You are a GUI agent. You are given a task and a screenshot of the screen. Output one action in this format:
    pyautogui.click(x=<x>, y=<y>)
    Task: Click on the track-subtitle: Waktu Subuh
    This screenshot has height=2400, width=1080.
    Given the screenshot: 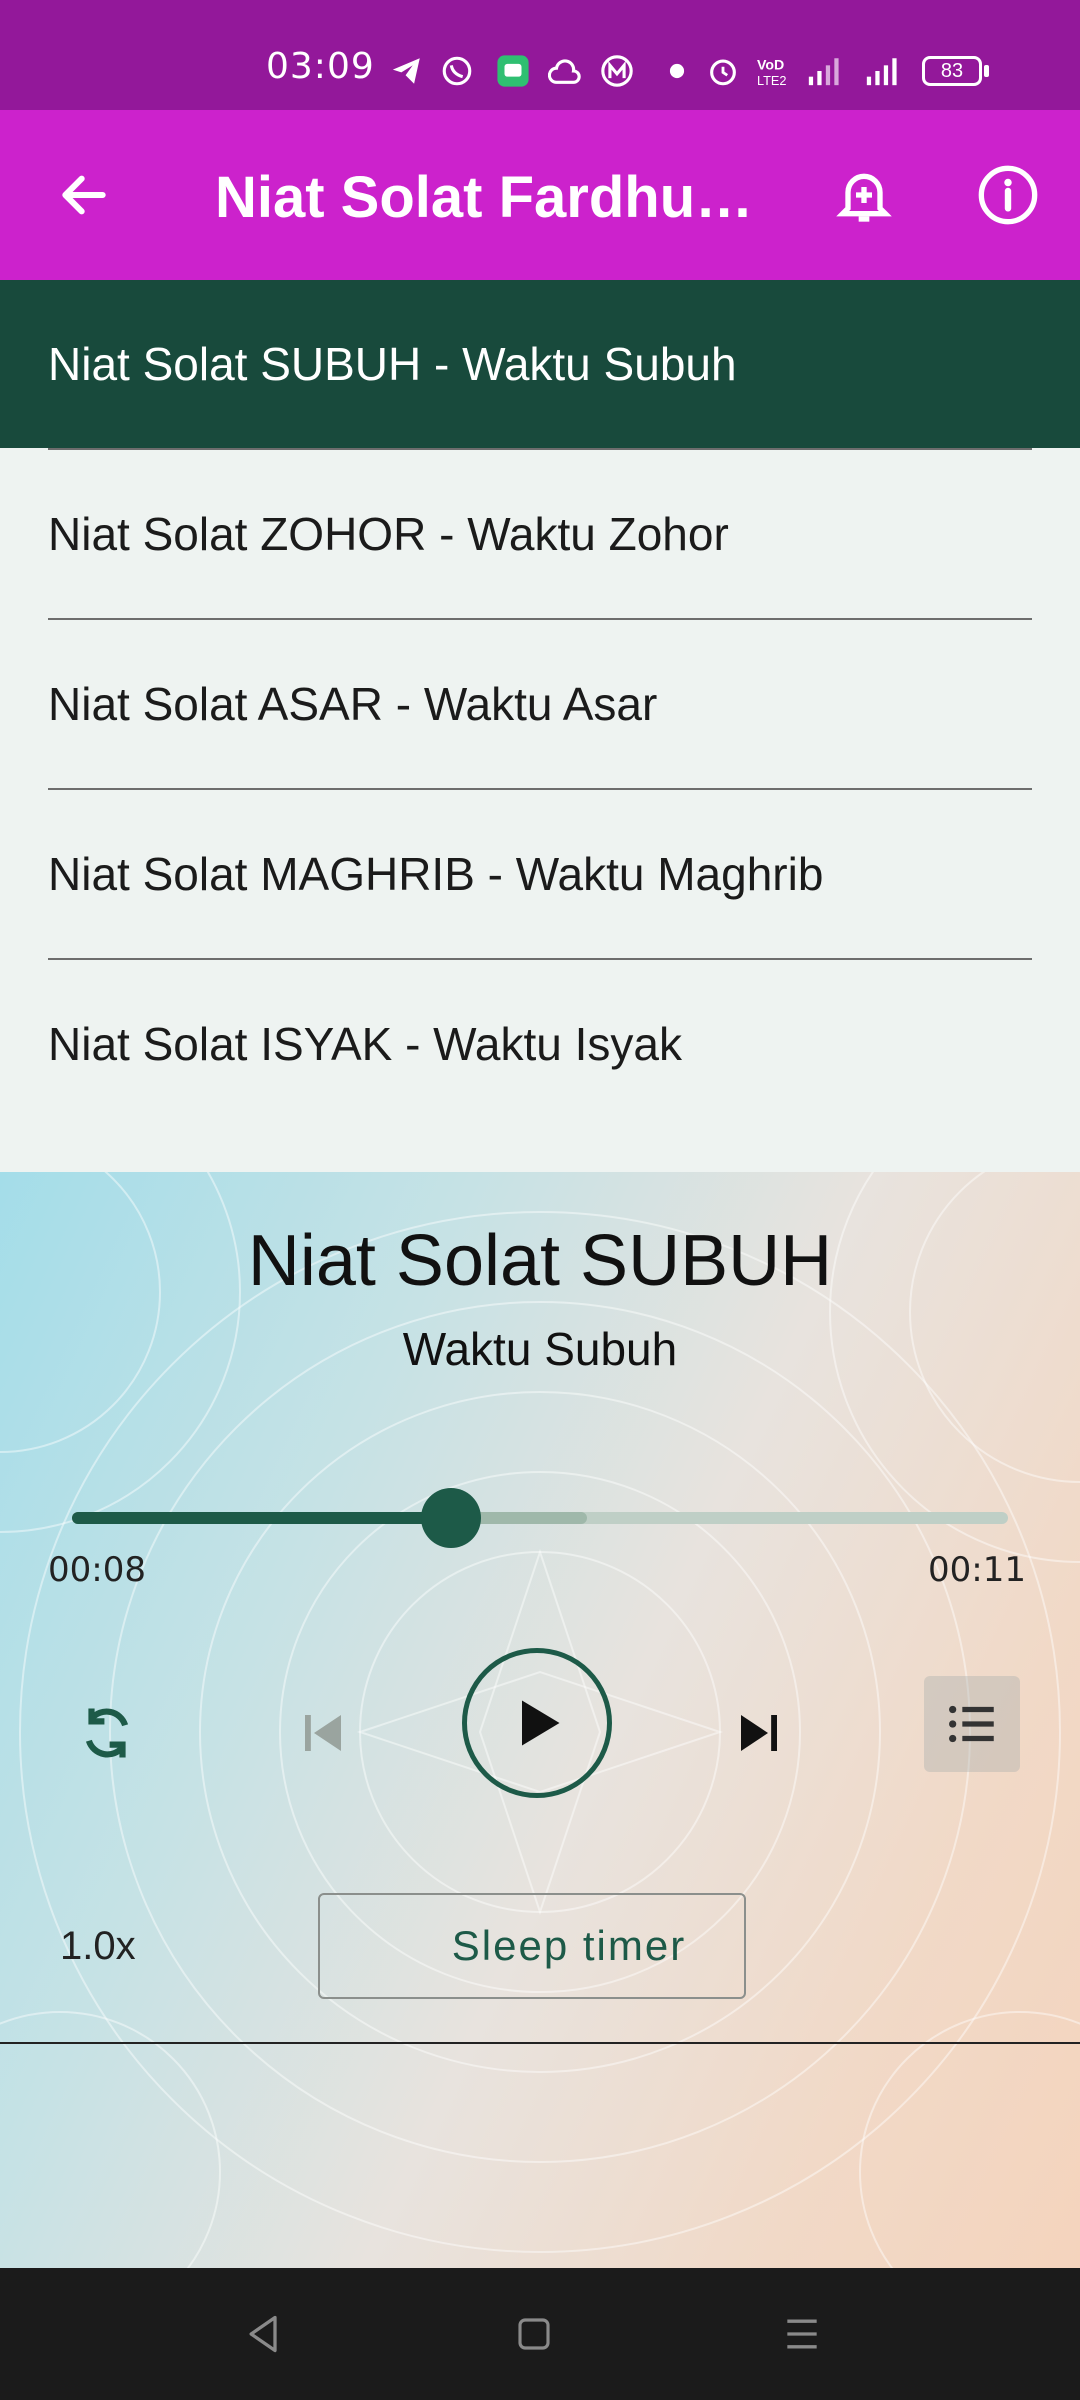 What is the action you would take?
    pyautogui.click(x=540, y=1349)
    